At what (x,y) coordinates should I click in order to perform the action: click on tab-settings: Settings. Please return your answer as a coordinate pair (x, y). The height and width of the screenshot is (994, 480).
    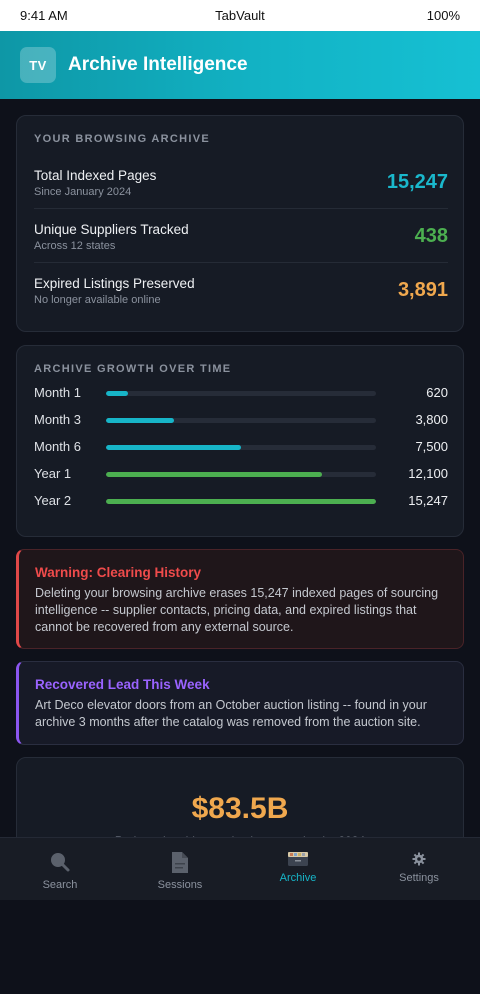
    Looking at the image, I should click on (419, 869).